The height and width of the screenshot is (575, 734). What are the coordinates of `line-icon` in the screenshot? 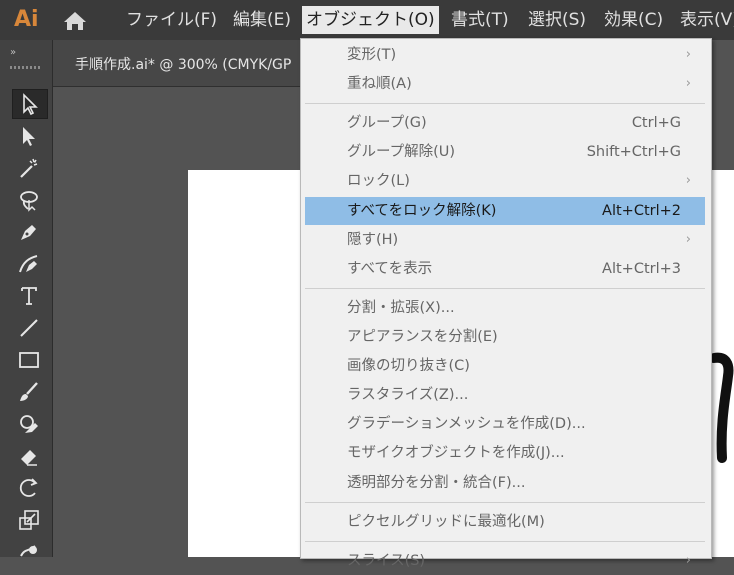 It's located at (29, 328).